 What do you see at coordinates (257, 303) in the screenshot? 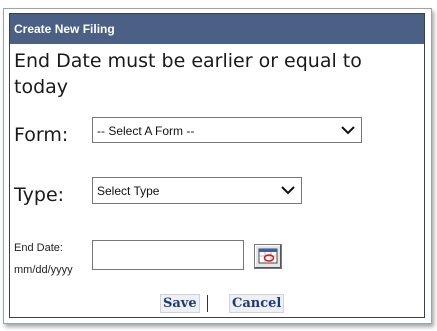
I see `cancel-button: Cancel` at bounding box center [257, 303].